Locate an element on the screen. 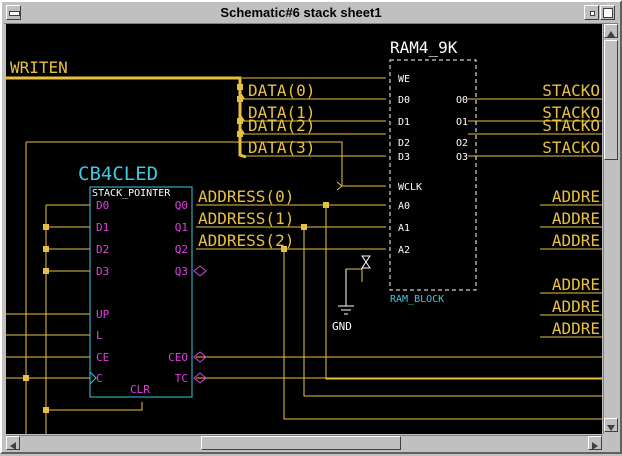 This screenshot has width=622, height=456. net-label-stacko-2: STACKO is located at coordinates (571, 125).